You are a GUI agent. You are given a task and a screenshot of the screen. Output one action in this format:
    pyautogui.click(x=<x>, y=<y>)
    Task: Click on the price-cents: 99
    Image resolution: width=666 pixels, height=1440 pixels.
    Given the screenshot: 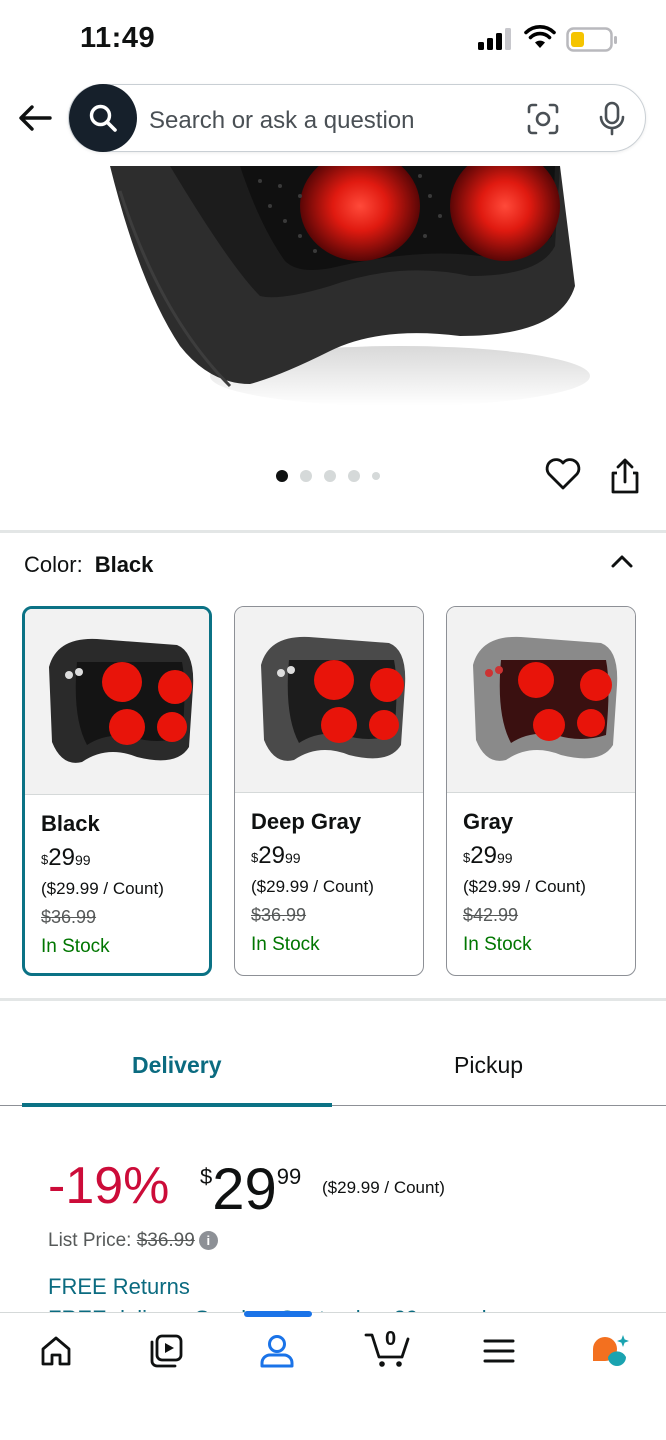 What is the action you would take?
    pyautogui.click(x=289, y=1176)
    